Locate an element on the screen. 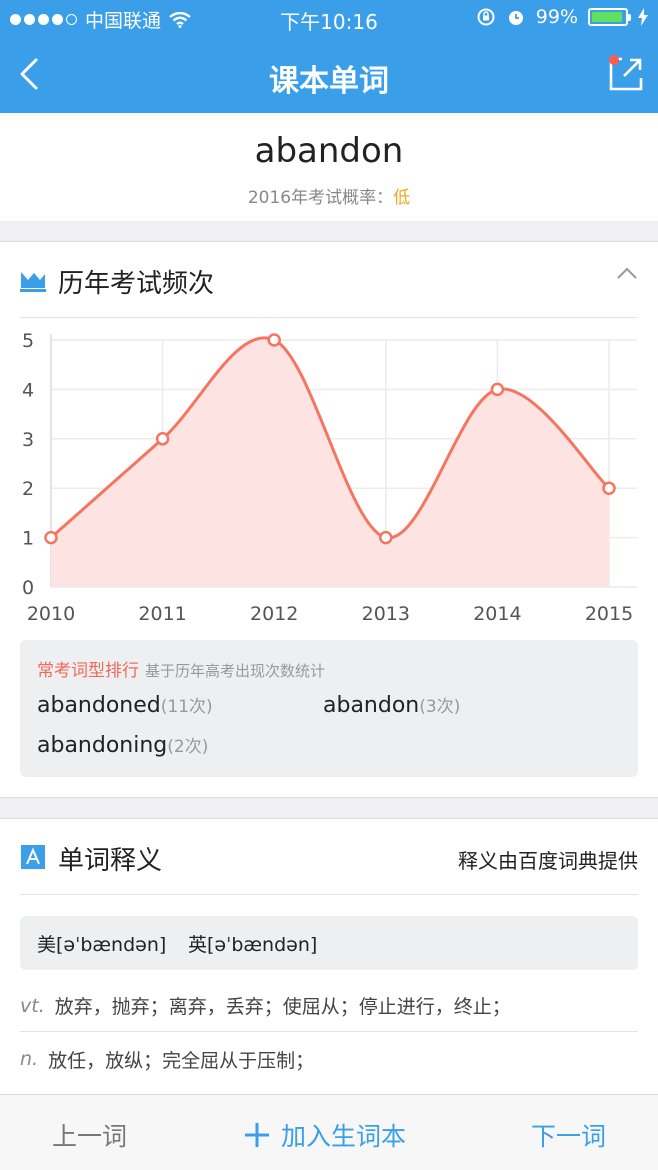 Image resolution: width=658 pixels, height=1170 pixels. definition-title: 单词释义 is located at coordinates (110, 861).